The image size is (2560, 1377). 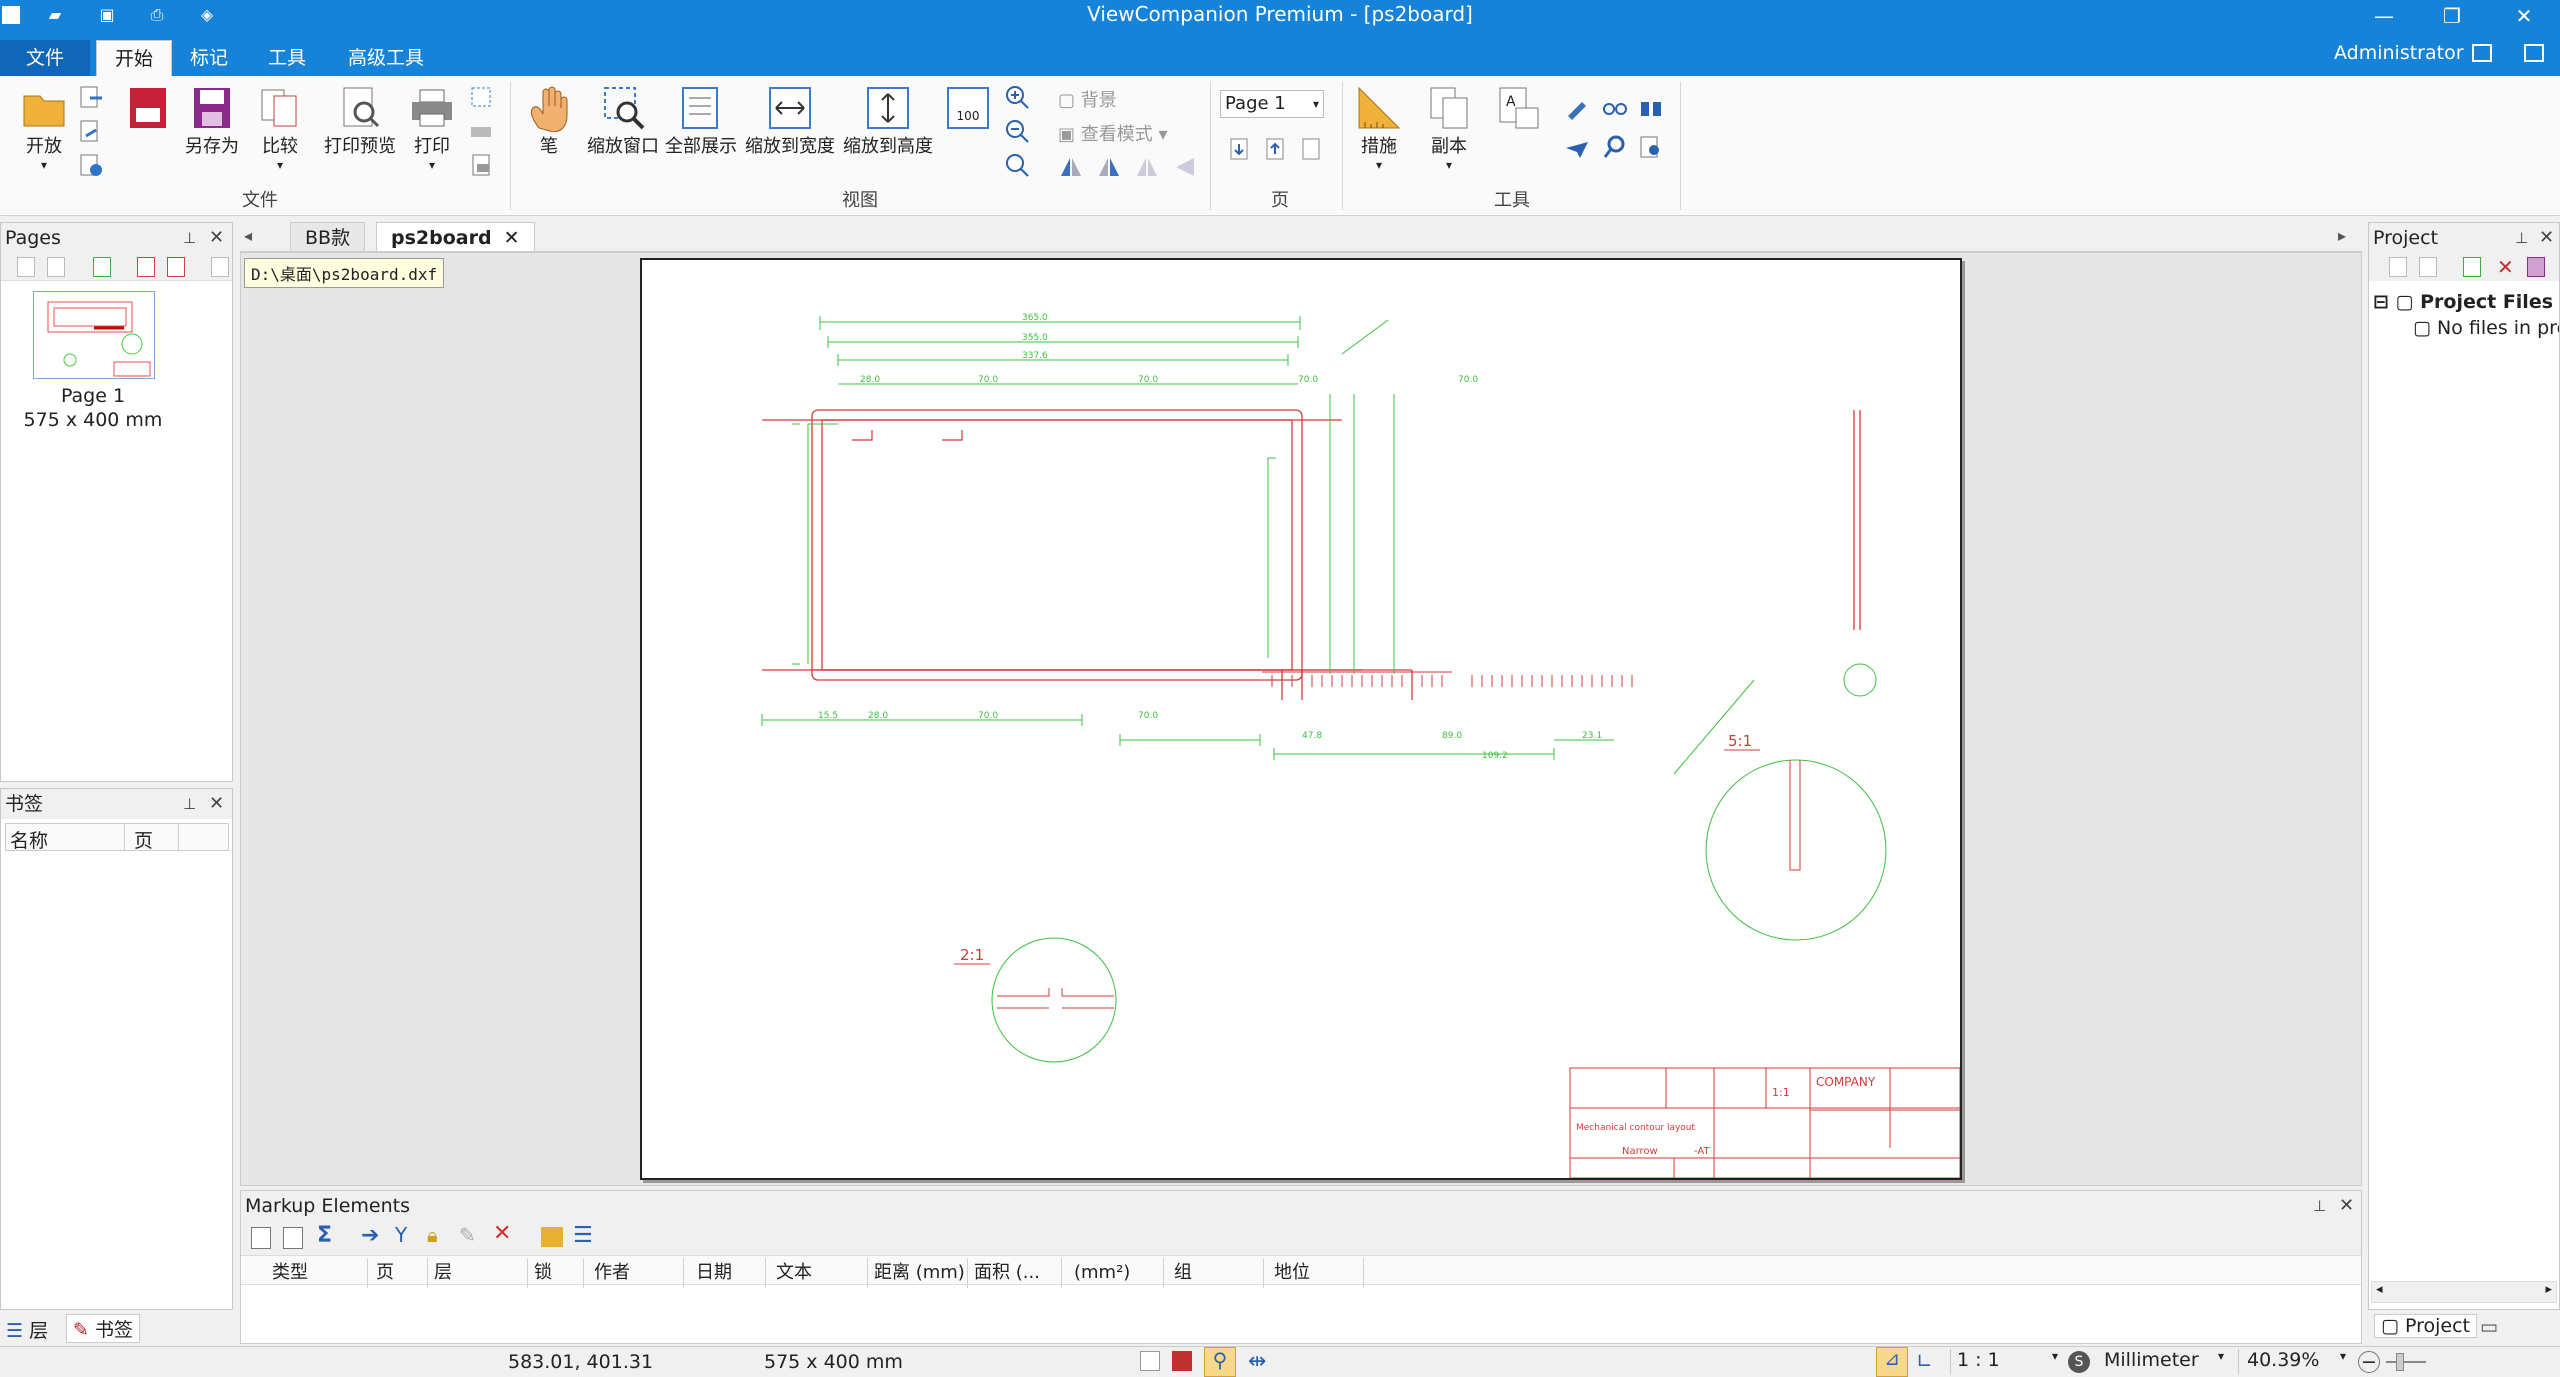 I want to click on tab-home: 开始, so click(x=134, y=58).